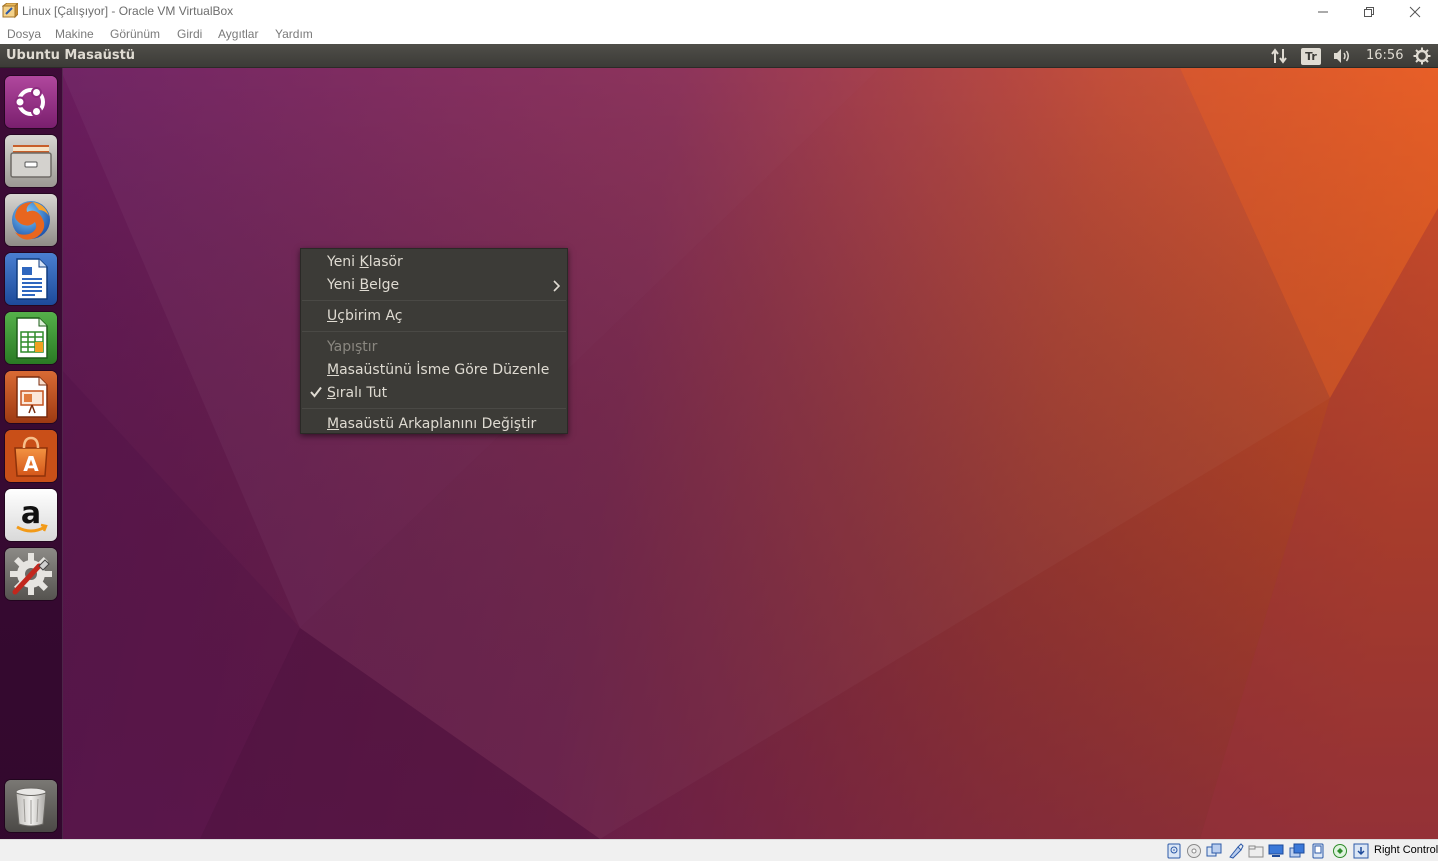  I want to click on menu-item-label: Yeni Klasör, so click(365, 262).